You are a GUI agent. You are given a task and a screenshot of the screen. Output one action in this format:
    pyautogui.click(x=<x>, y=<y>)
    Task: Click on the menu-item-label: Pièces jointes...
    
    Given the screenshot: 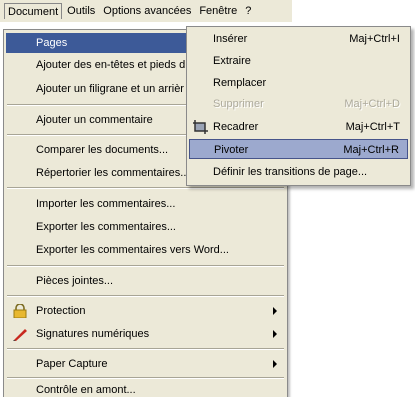 What is the action you would take?
    pyautogui.click(x=75, y=281)
    